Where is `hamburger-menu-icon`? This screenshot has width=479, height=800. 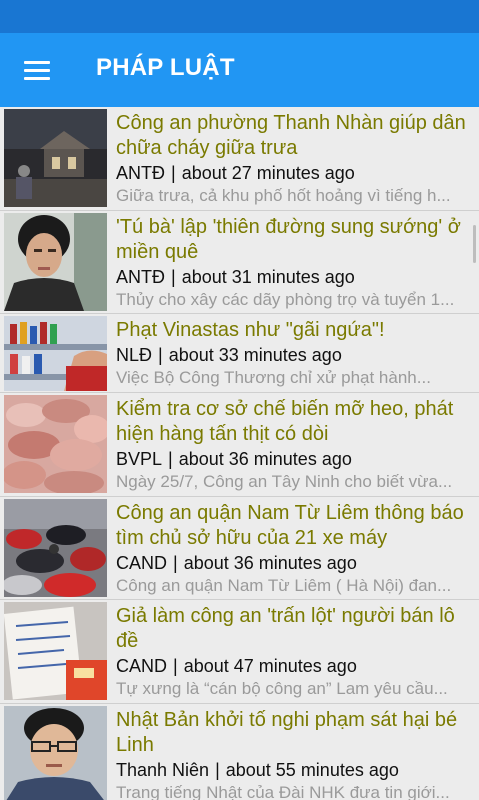 hamburger-menu-icon is located at coordinates (38, 71).